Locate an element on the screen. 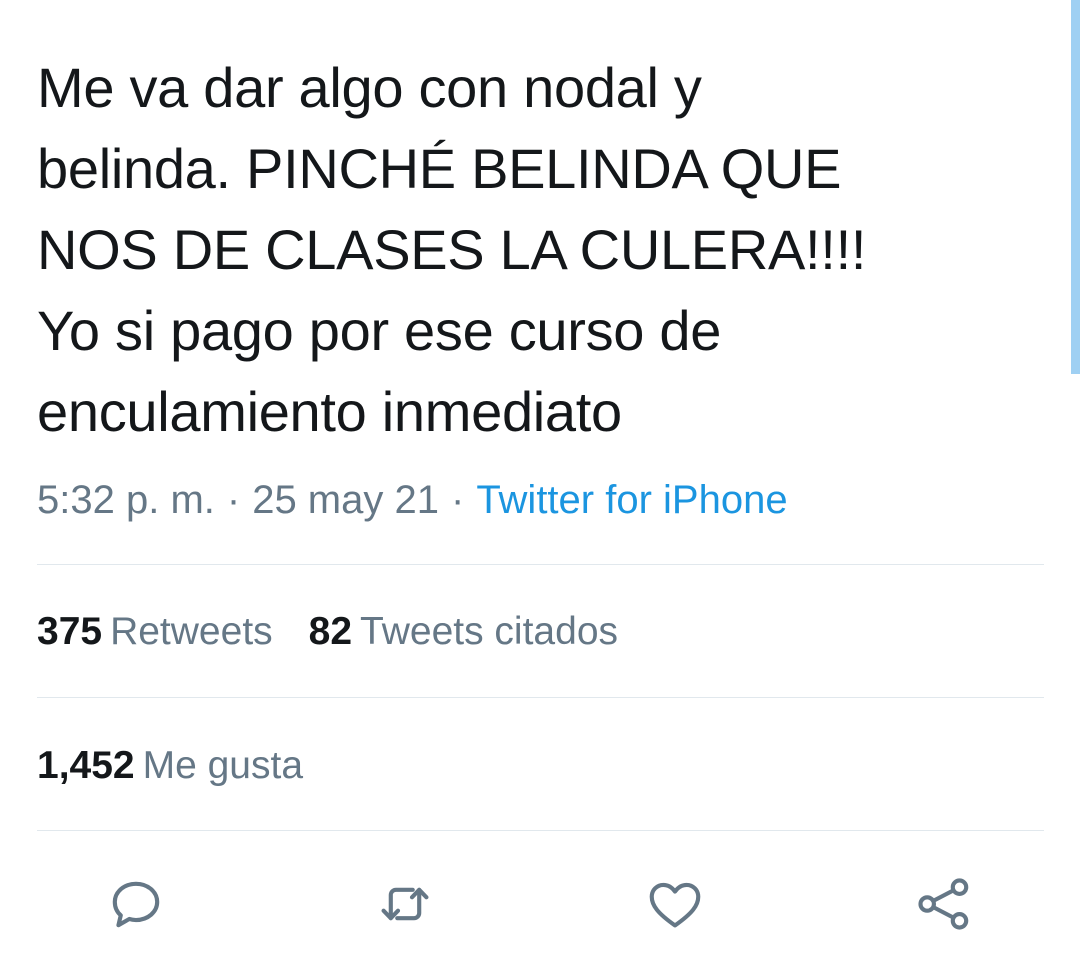 This screenshot has width=1080, height=974. likes-stat: 1,452 Me gusta is located at coordinates (170, 766).